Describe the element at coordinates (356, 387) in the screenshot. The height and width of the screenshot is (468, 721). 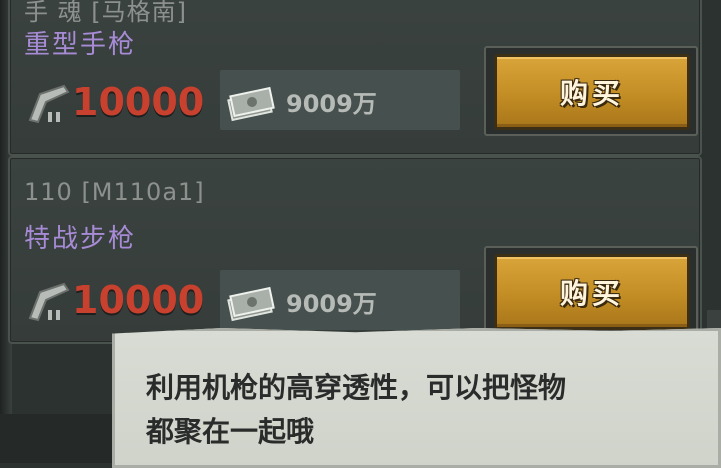
I see `tip-line-1: 利用机枪的高穿透性，可以把怪物` at that location.